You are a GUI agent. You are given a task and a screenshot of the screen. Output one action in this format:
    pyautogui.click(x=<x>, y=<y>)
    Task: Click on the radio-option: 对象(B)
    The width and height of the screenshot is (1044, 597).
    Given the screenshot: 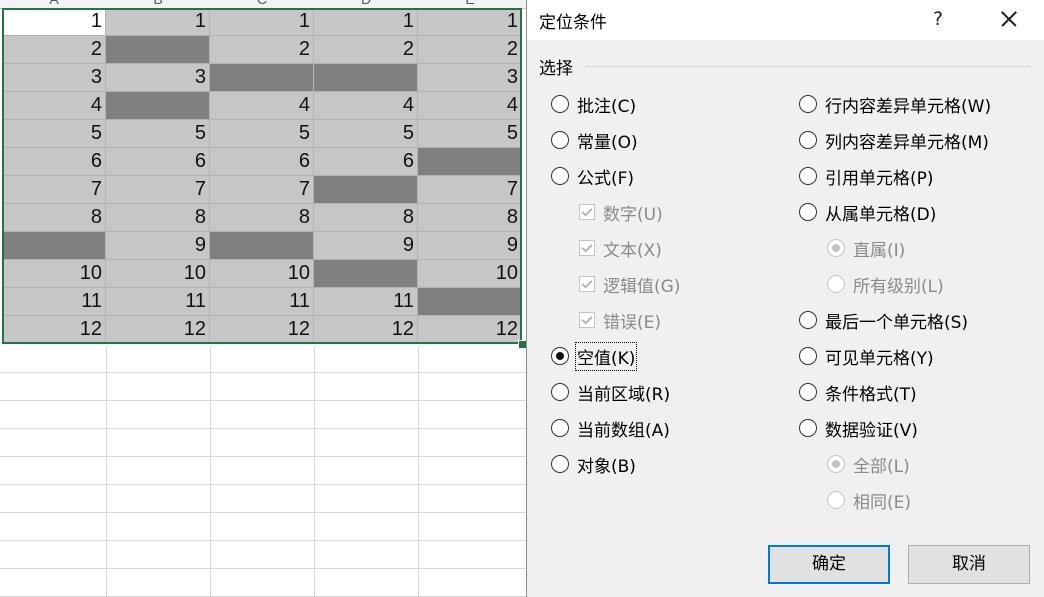 What is the action you would take?
    pyautogui.click(x=593, y=464)
    